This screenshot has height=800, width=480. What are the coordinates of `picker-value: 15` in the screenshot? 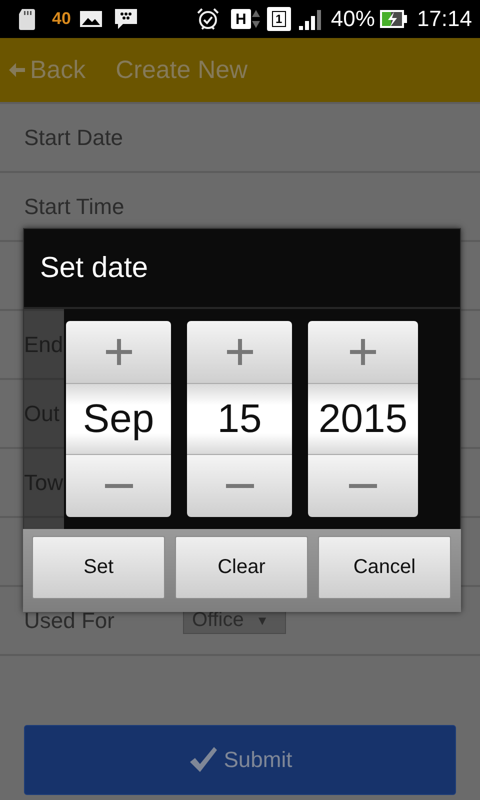 It's located at (239, 419).